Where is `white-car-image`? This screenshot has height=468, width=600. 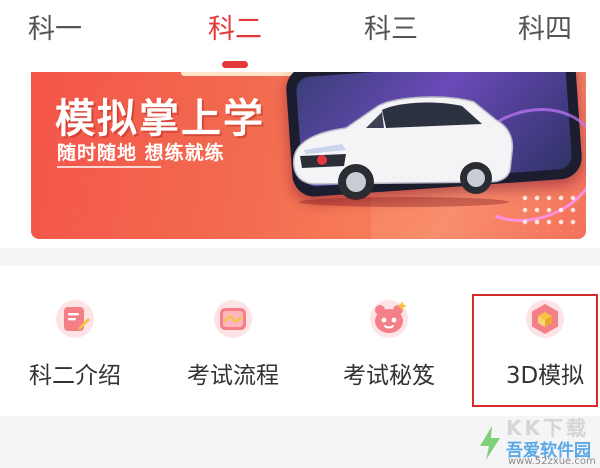 white-car-image is located at coordinates (403, 151).